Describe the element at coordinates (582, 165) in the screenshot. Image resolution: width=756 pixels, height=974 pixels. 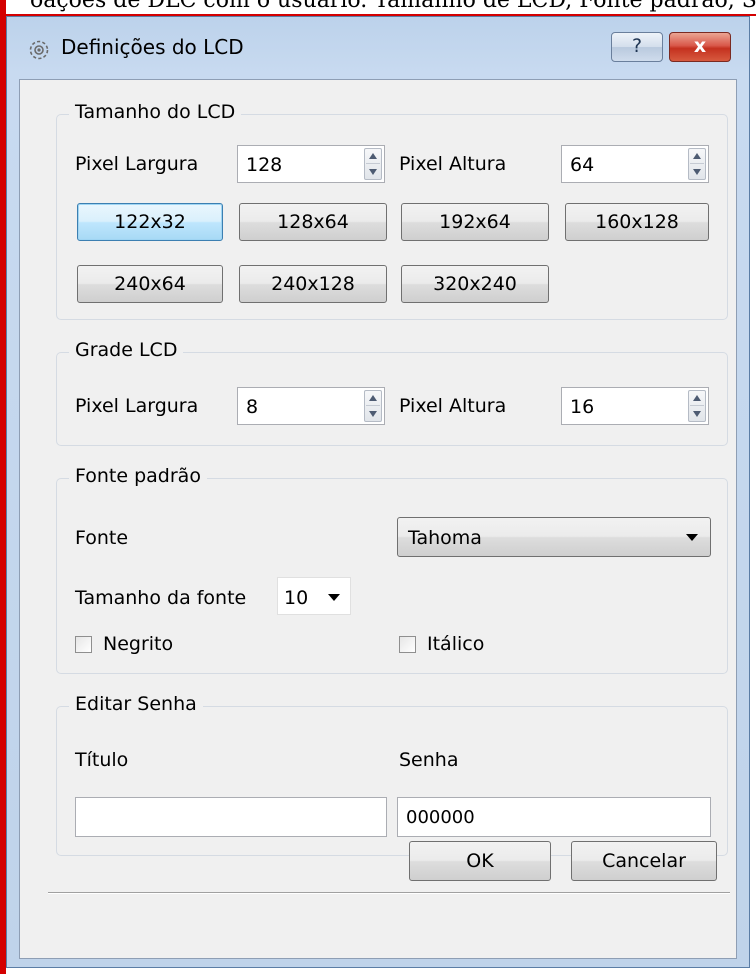
I see `lcd-height-value: 64` at that location.